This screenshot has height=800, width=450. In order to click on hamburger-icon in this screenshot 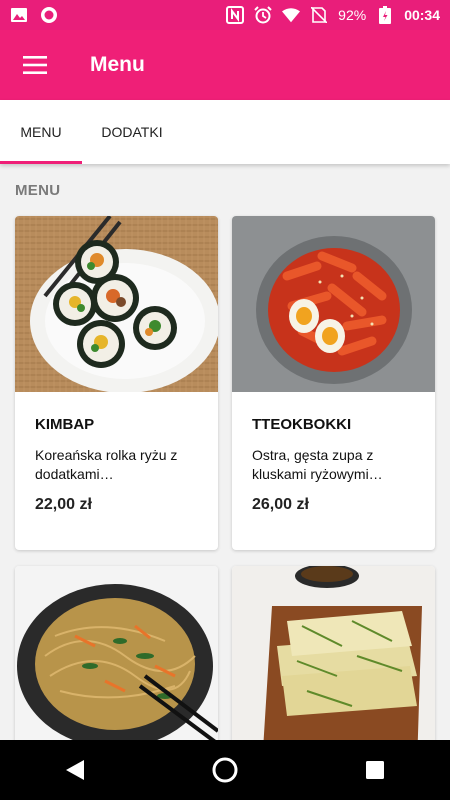, I will do `click(35, 65)`.